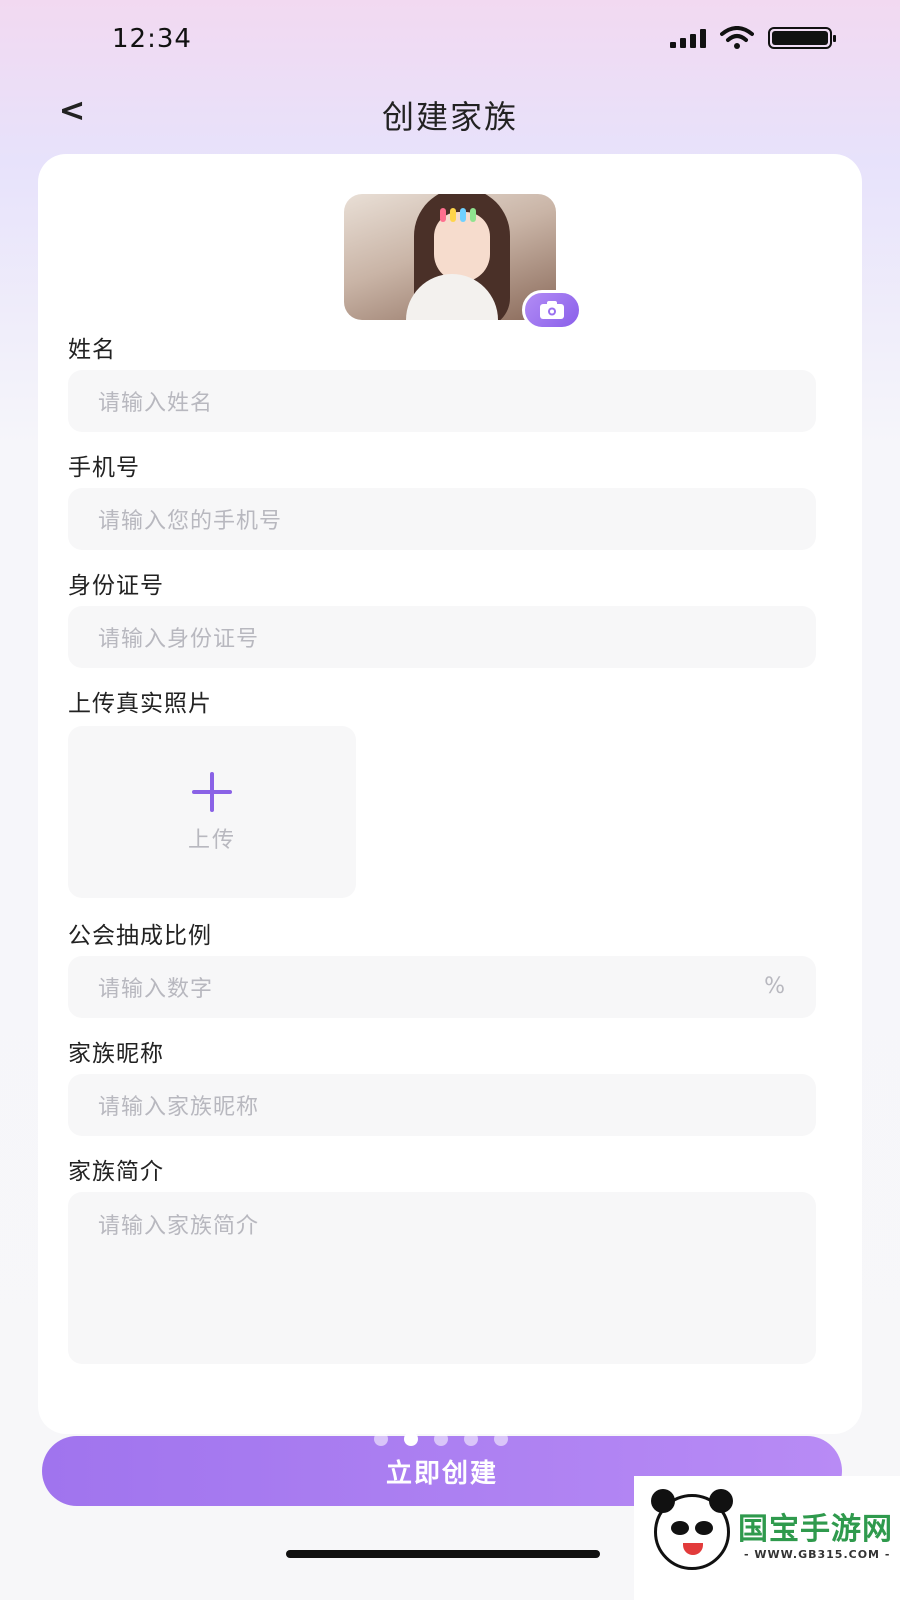 The image size is (900, 1600). Describe the element at coordinates (156, 989) in the screenshot. I see `commission-placeholder: 请输入数字` at that location.